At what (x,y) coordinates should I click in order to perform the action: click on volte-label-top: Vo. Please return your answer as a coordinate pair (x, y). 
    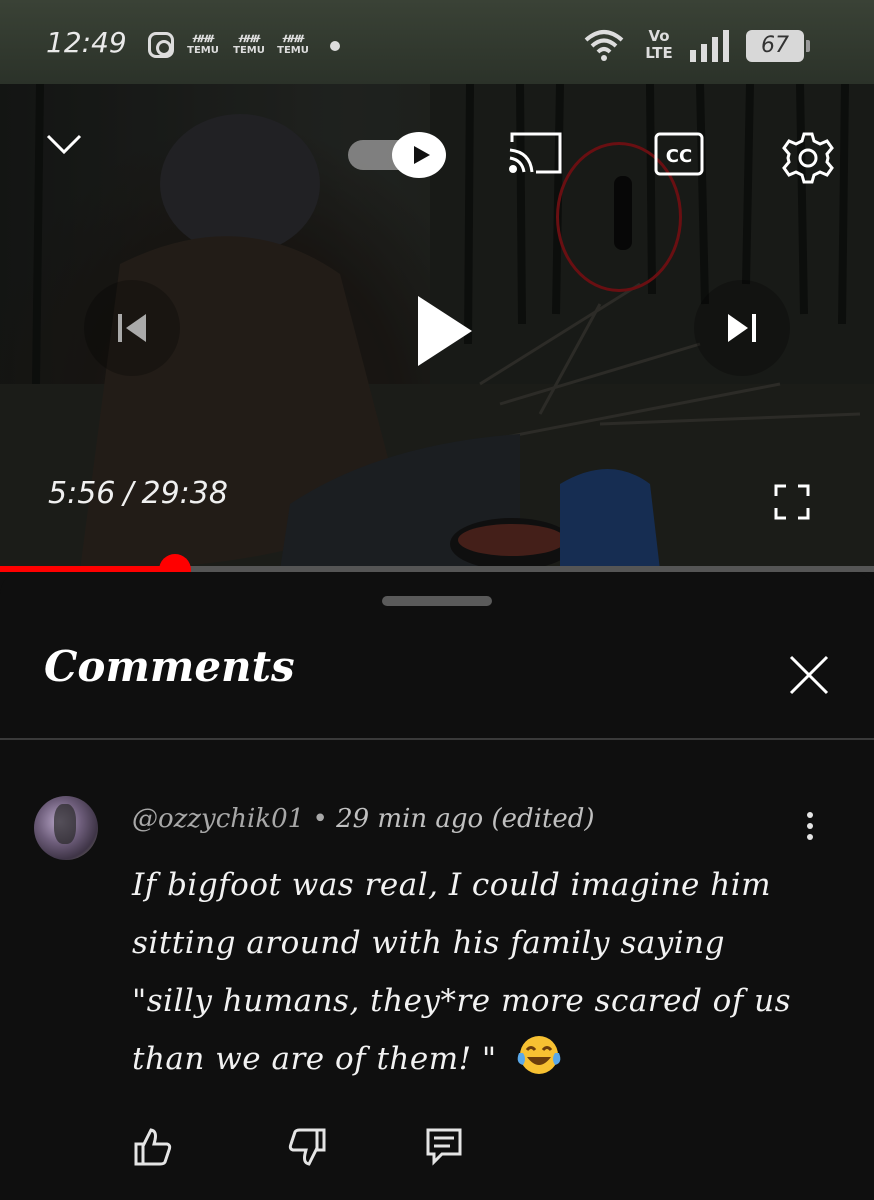
    Looking at the image, I should click on (659, 36).